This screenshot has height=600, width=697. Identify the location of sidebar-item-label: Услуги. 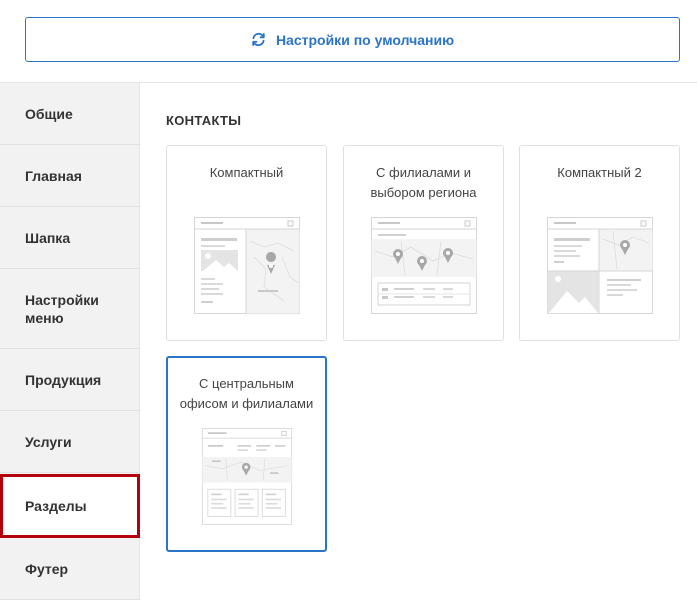
(48, 441).